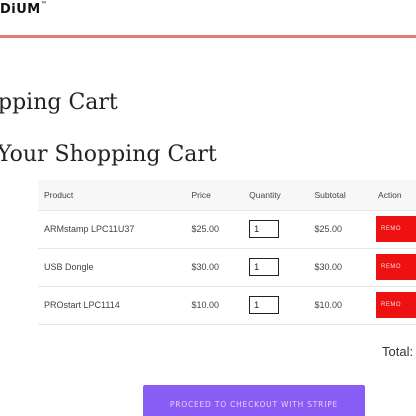 This screenshot has width=416, height=416. Describe the element at coordinates (205, 305) in the screenshot. I see `product-price: $10.00` at that location.